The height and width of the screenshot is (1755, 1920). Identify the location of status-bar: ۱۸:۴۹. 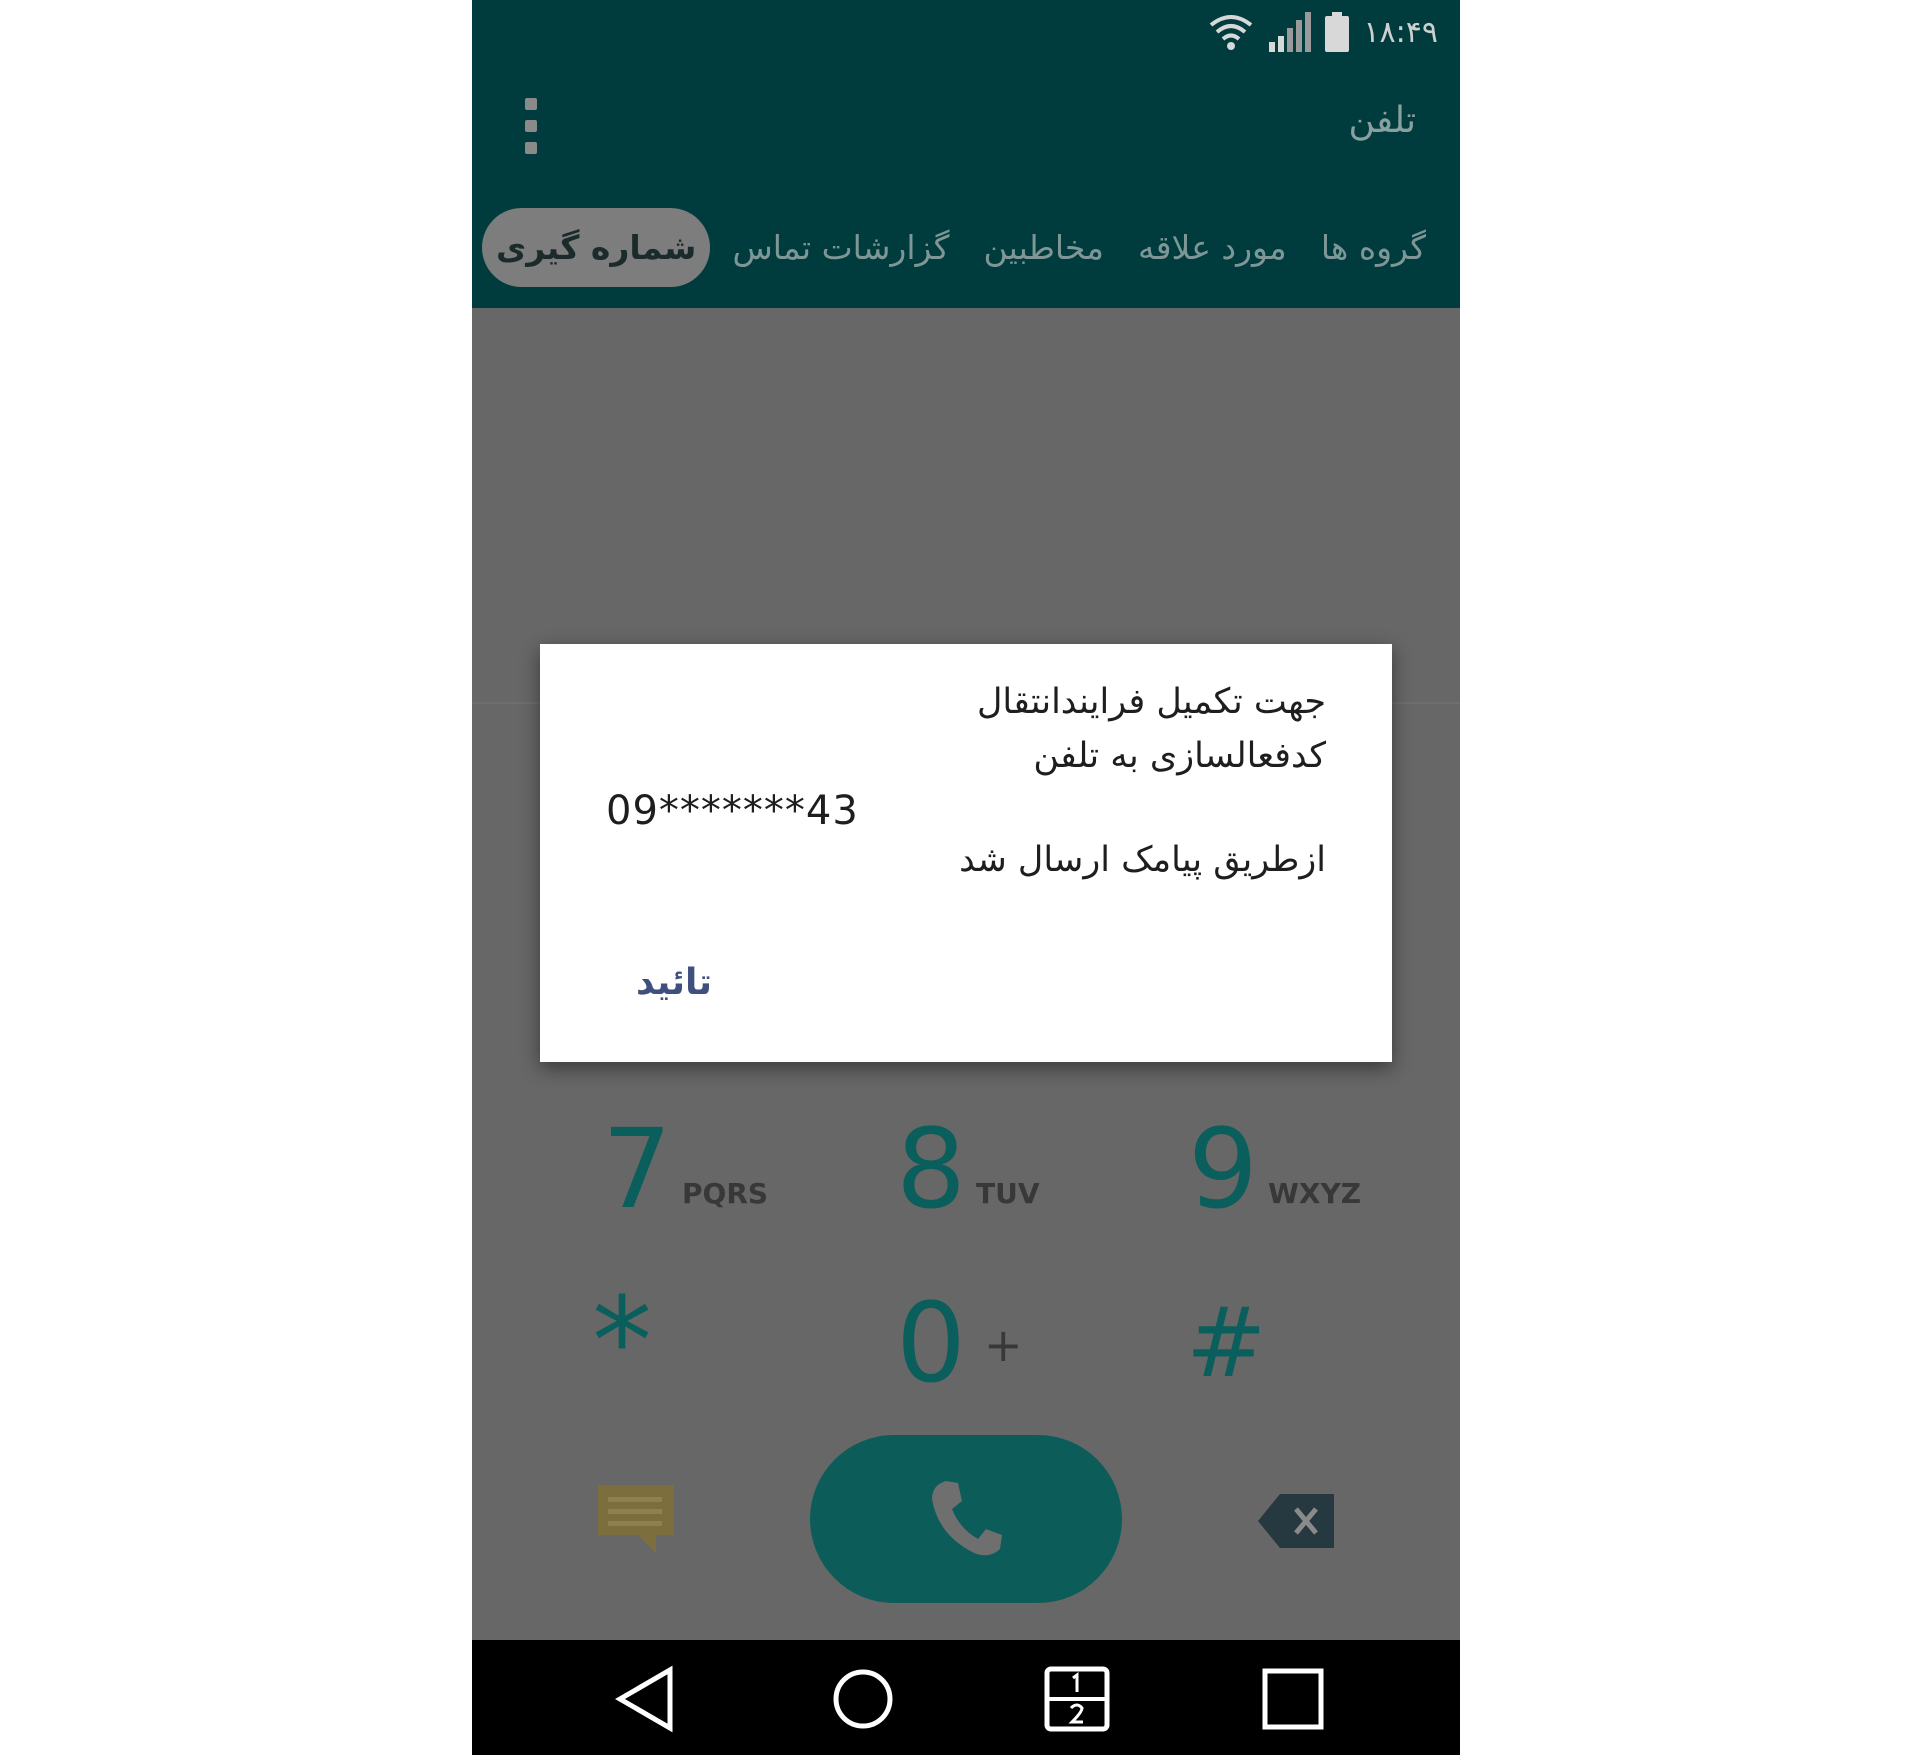
(966, 32).